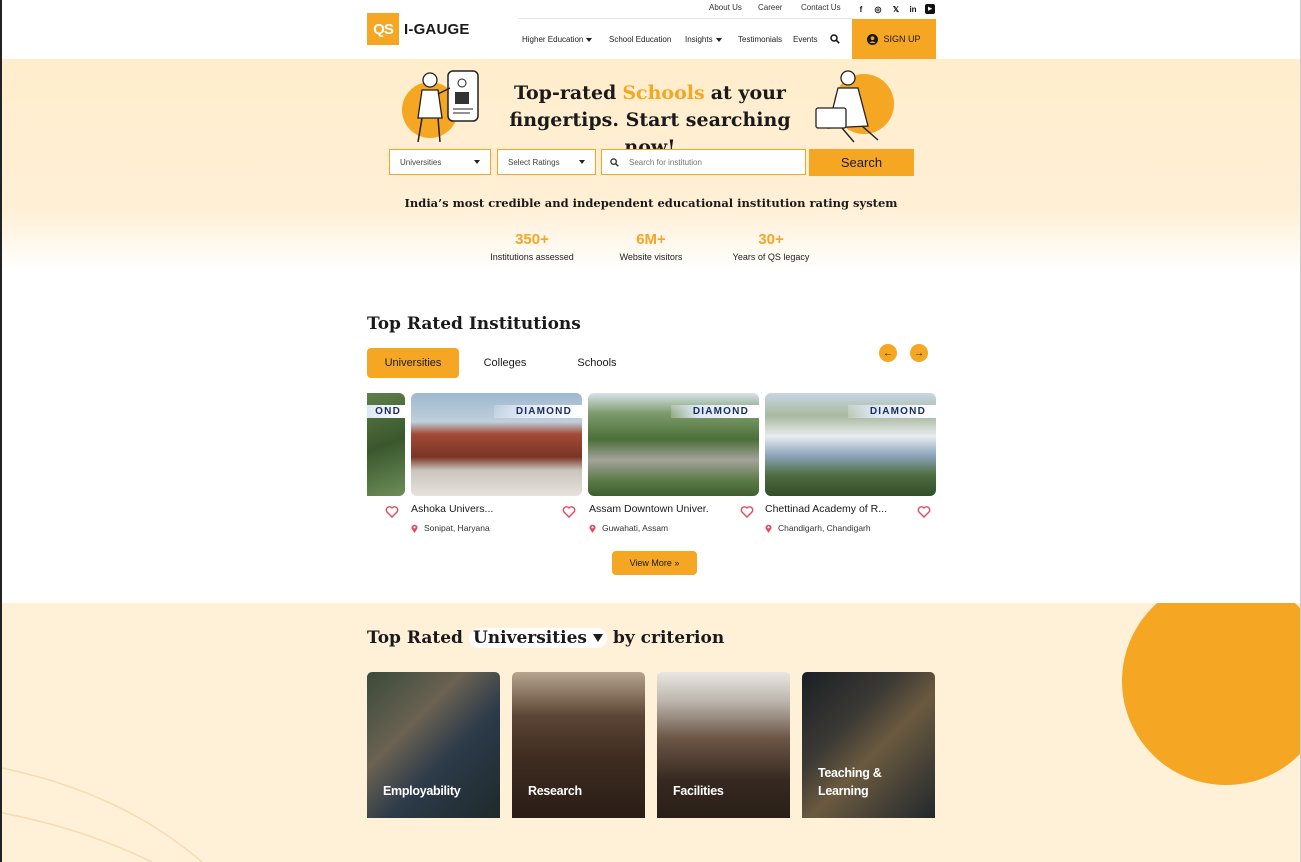  What do you see at coordinates (861, 162) in the screenshot?
I see `search-button: Search` at bounding box center [861, 162].